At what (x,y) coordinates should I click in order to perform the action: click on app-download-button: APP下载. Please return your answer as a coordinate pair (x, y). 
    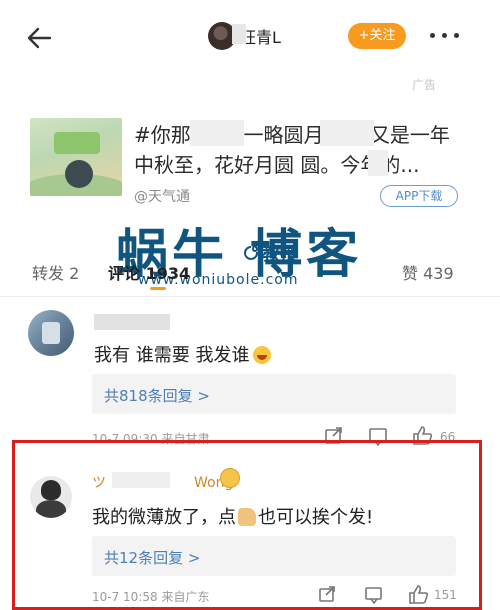
    Looking at the image, I should click on (419, 196).